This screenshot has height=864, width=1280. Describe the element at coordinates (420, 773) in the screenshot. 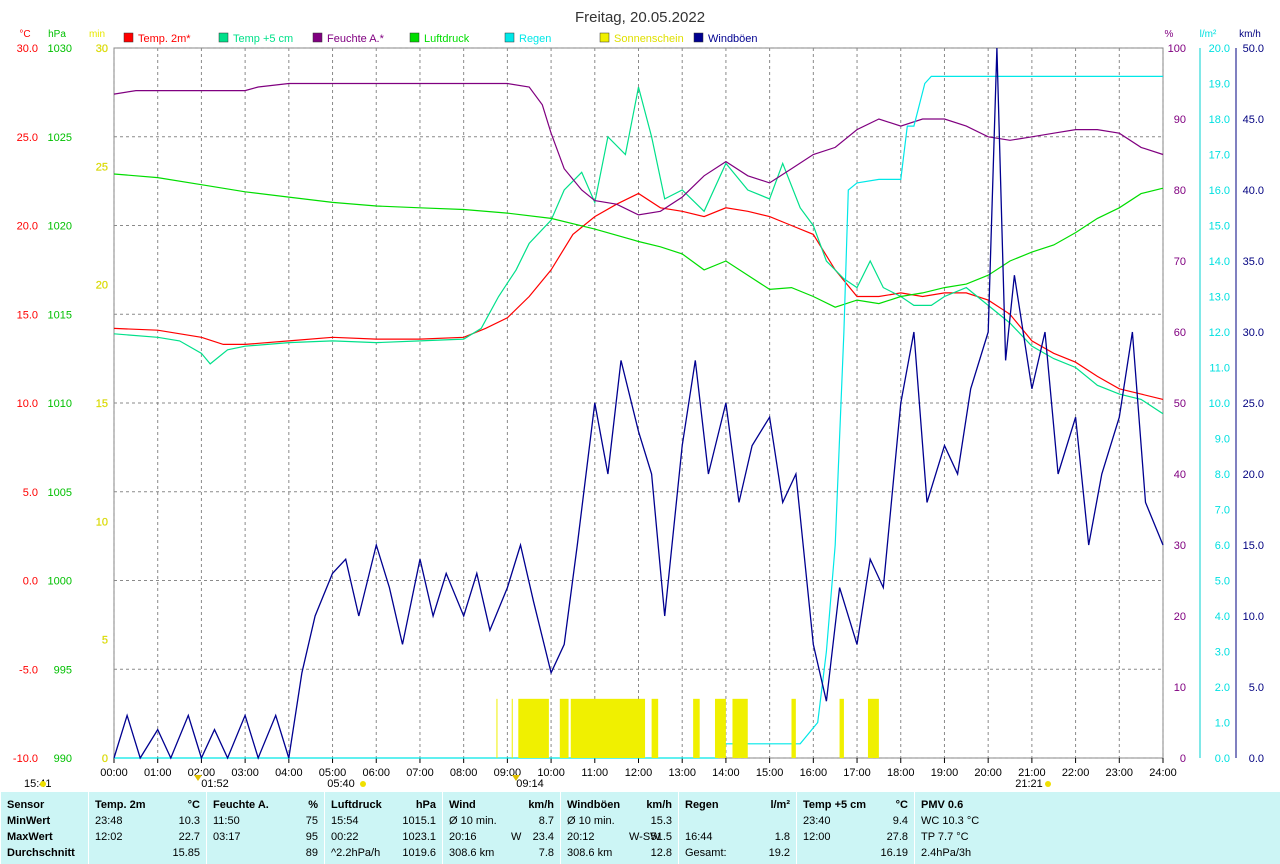

I see `x-tick-label: 07:00` at that location.